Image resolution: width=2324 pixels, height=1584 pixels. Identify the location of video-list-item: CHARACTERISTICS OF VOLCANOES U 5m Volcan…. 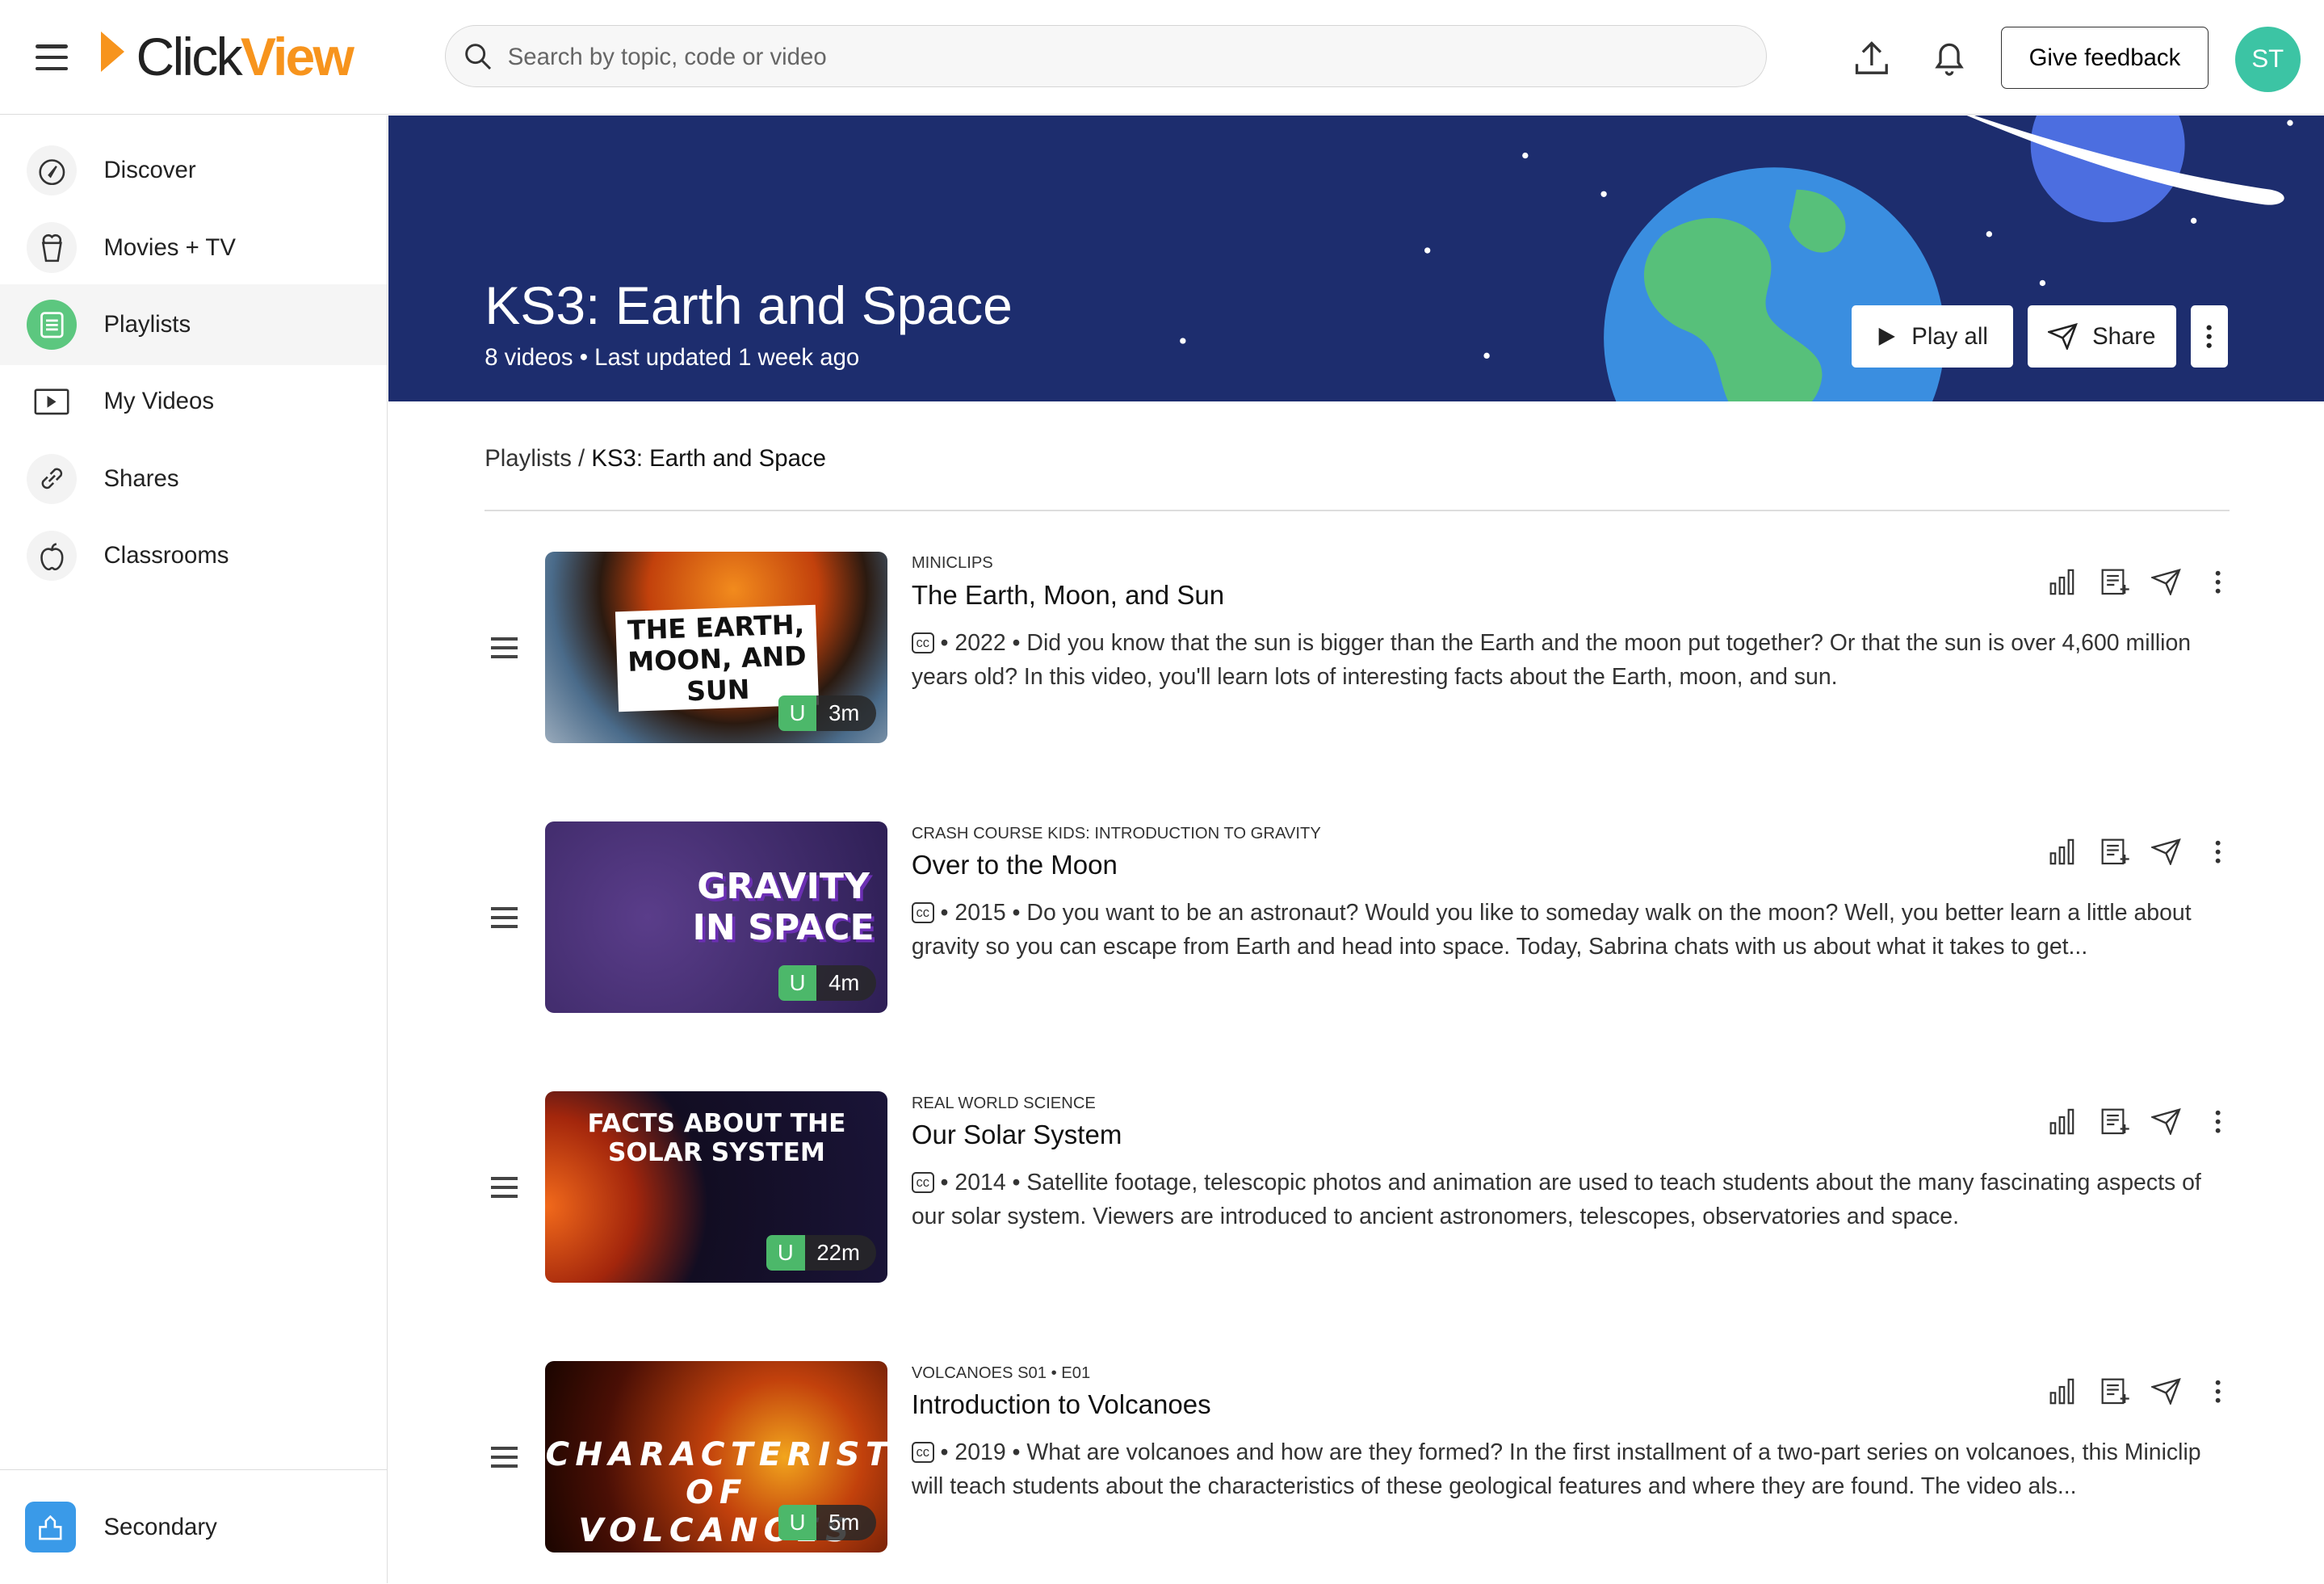
(1359, 1457).